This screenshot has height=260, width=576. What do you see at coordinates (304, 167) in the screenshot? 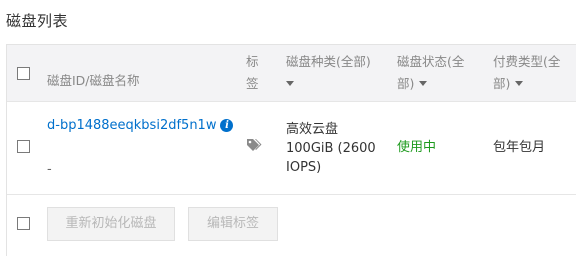
I see `disk-iops: IOPS)` at bounding box center [304, 167].